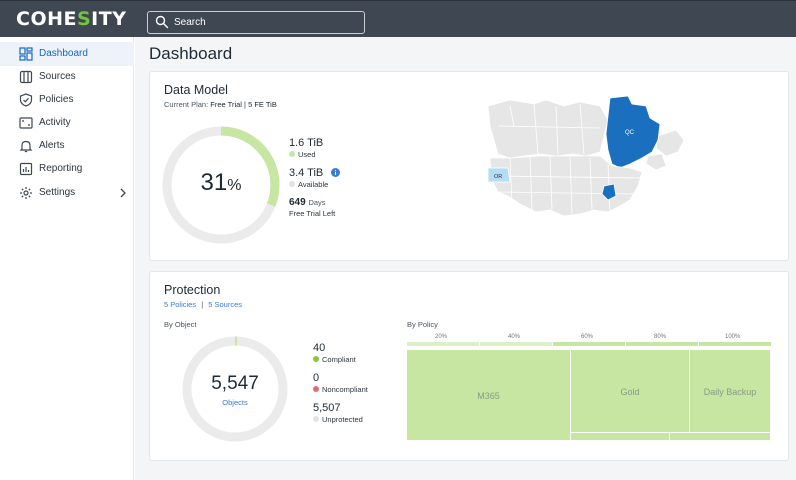  I want to click on sources-icon, so click(26, 77).